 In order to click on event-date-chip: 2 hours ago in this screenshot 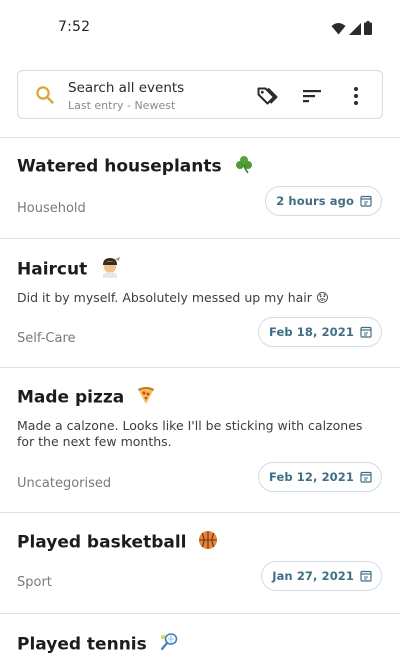, I will do `click(323, 201)`.